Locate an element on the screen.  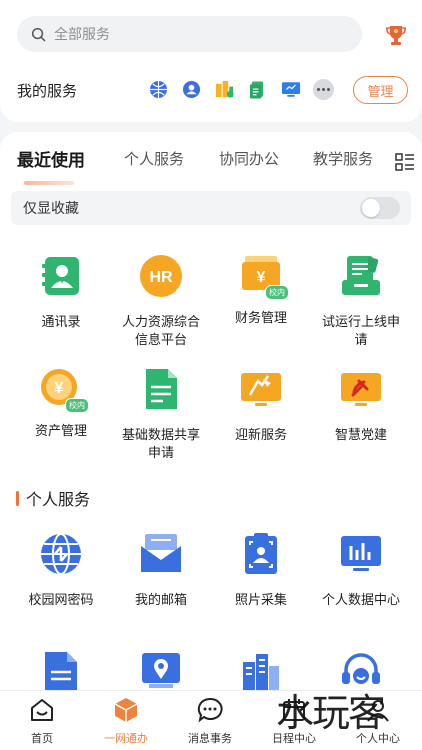
document-icon is located at coordinates (257, 89).